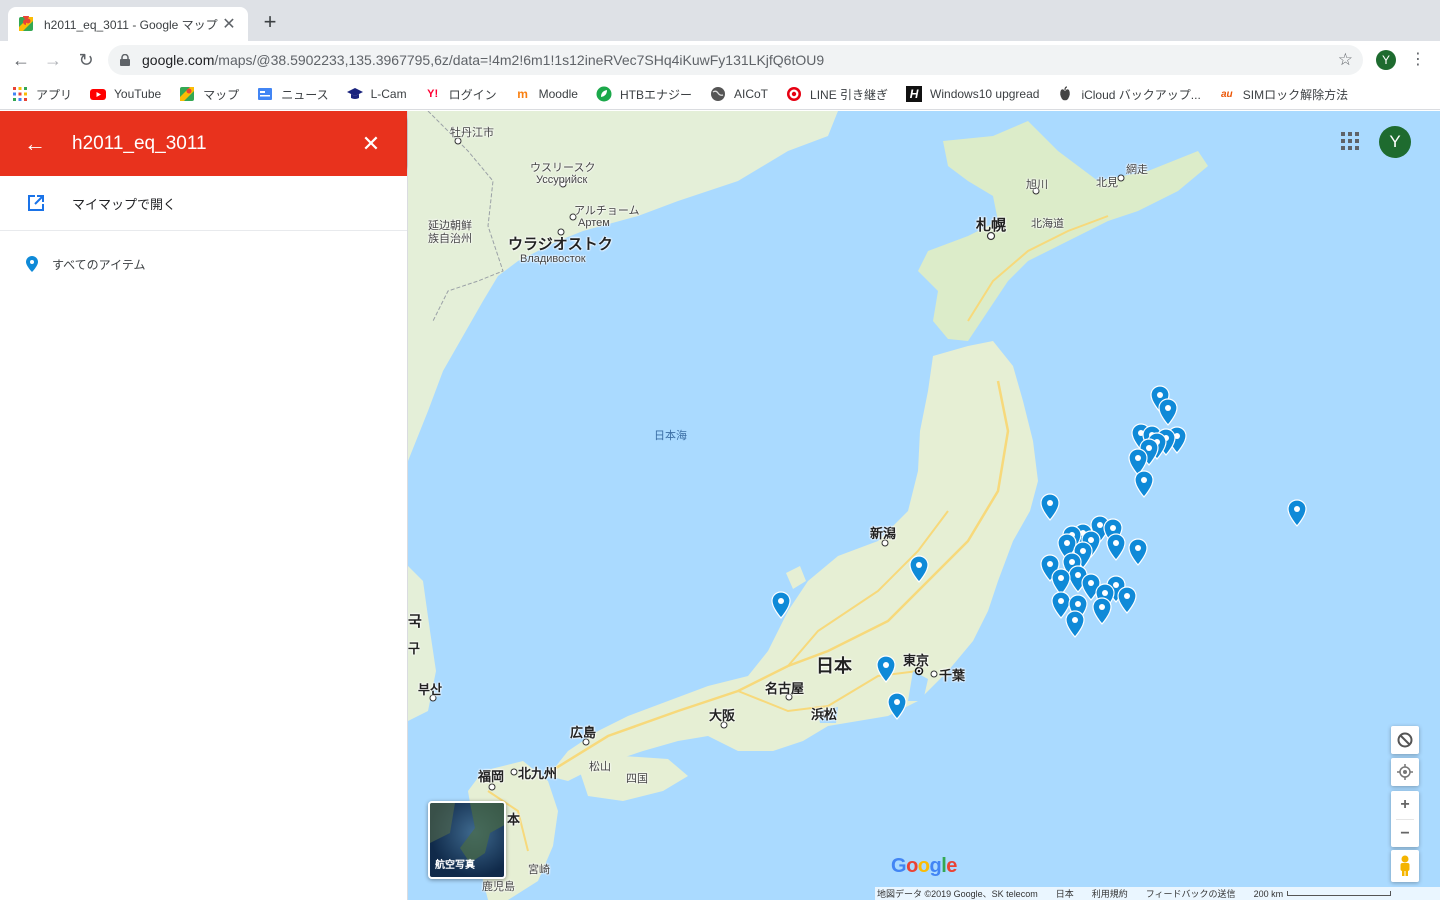 The height and width of the screenshot is (900, 1440). Describe the element at coordinates (270, 22) in the screenshot. I see `new-tab-button: +` at that location.